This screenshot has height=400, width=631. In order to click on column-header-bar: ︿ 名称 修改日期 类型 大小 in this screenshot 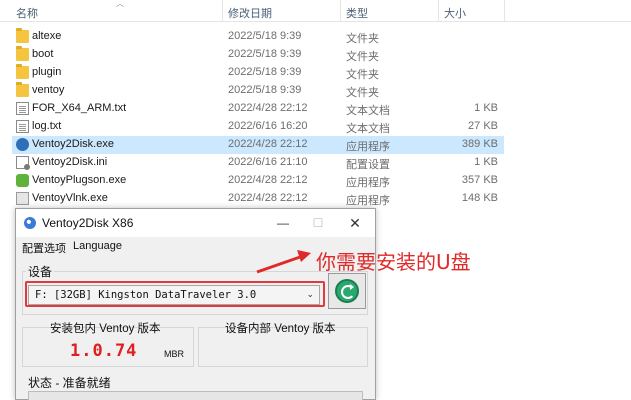, I will do `click(315, 11)`.